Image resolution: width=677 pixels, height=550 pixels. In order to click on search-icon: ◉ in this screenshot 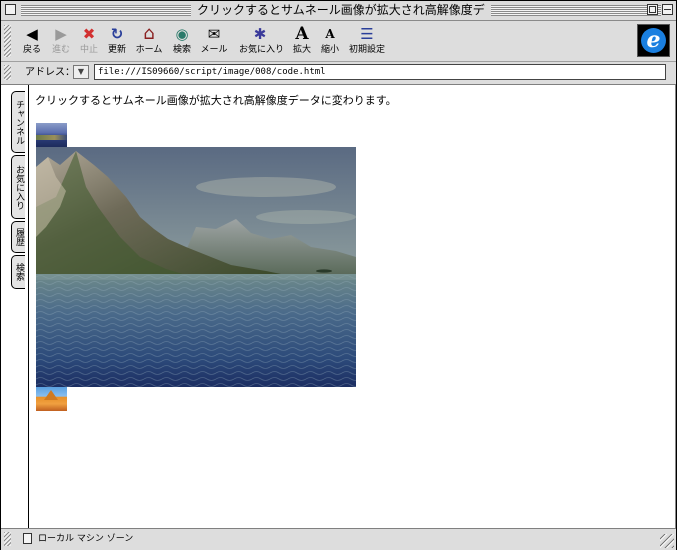, I will do `click(182, 34)`.